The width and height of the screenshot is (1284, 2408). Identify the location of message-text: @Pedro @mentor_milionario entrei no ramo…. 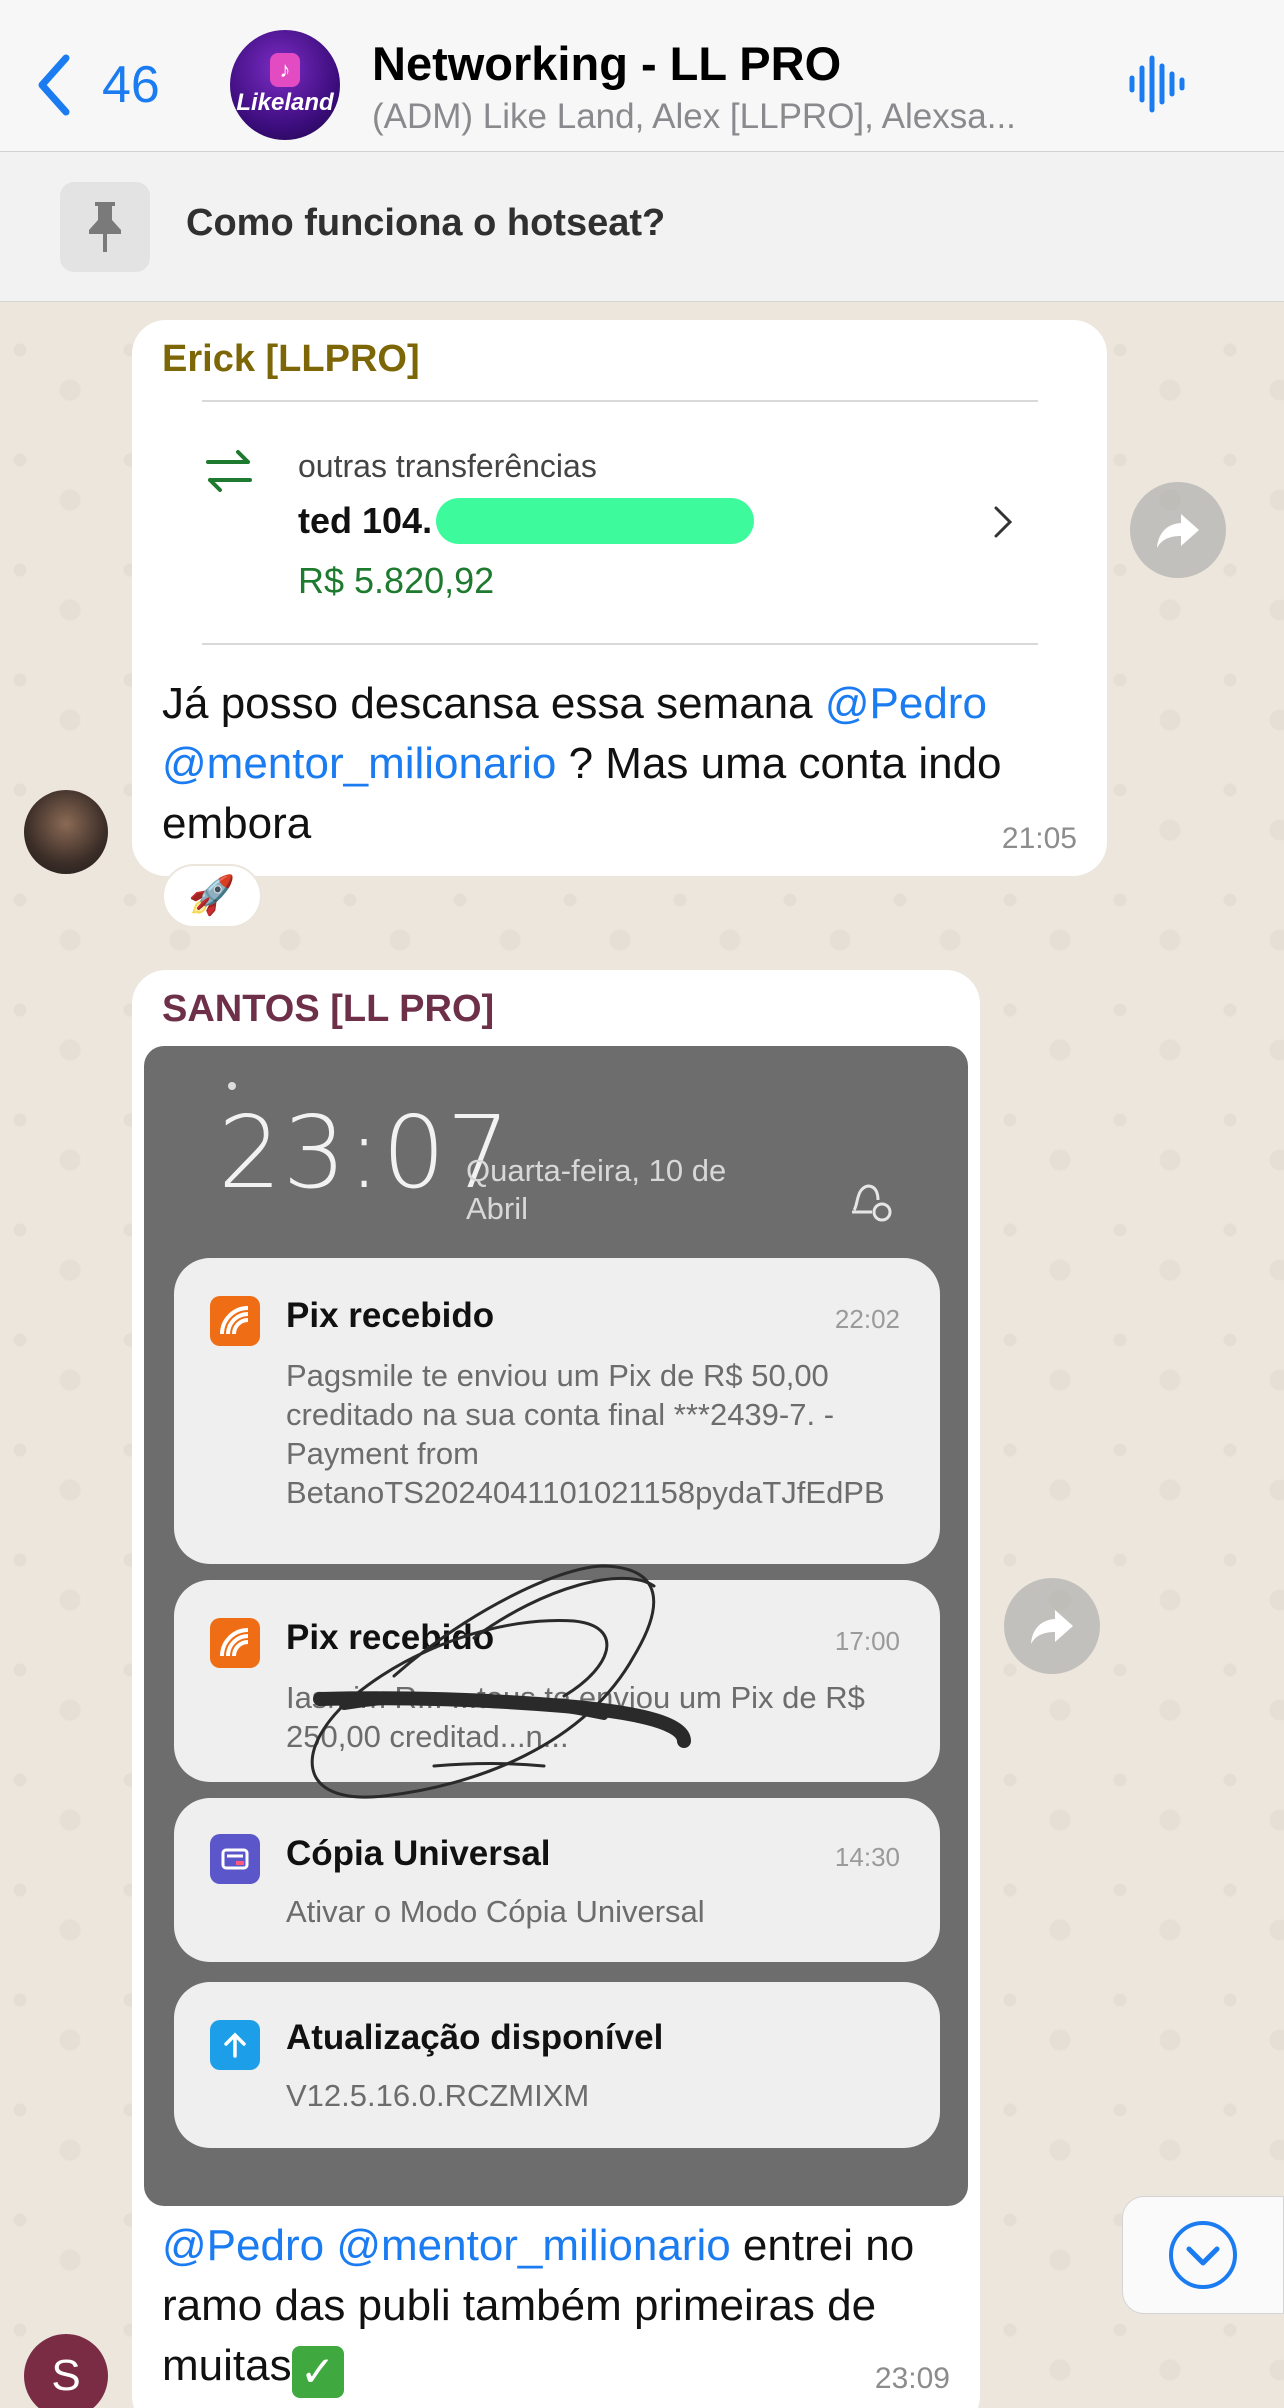
(562, 2307).